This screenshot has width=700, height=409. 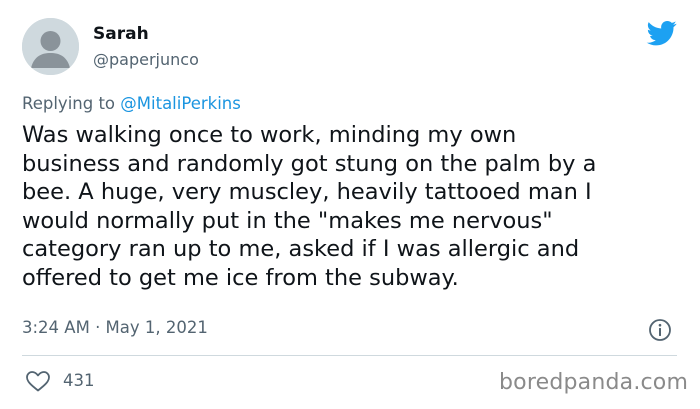 What do you see at coordinates (79, 380) in the screenshot?
I see `like-count: 431` at bounding box center [79, 380].